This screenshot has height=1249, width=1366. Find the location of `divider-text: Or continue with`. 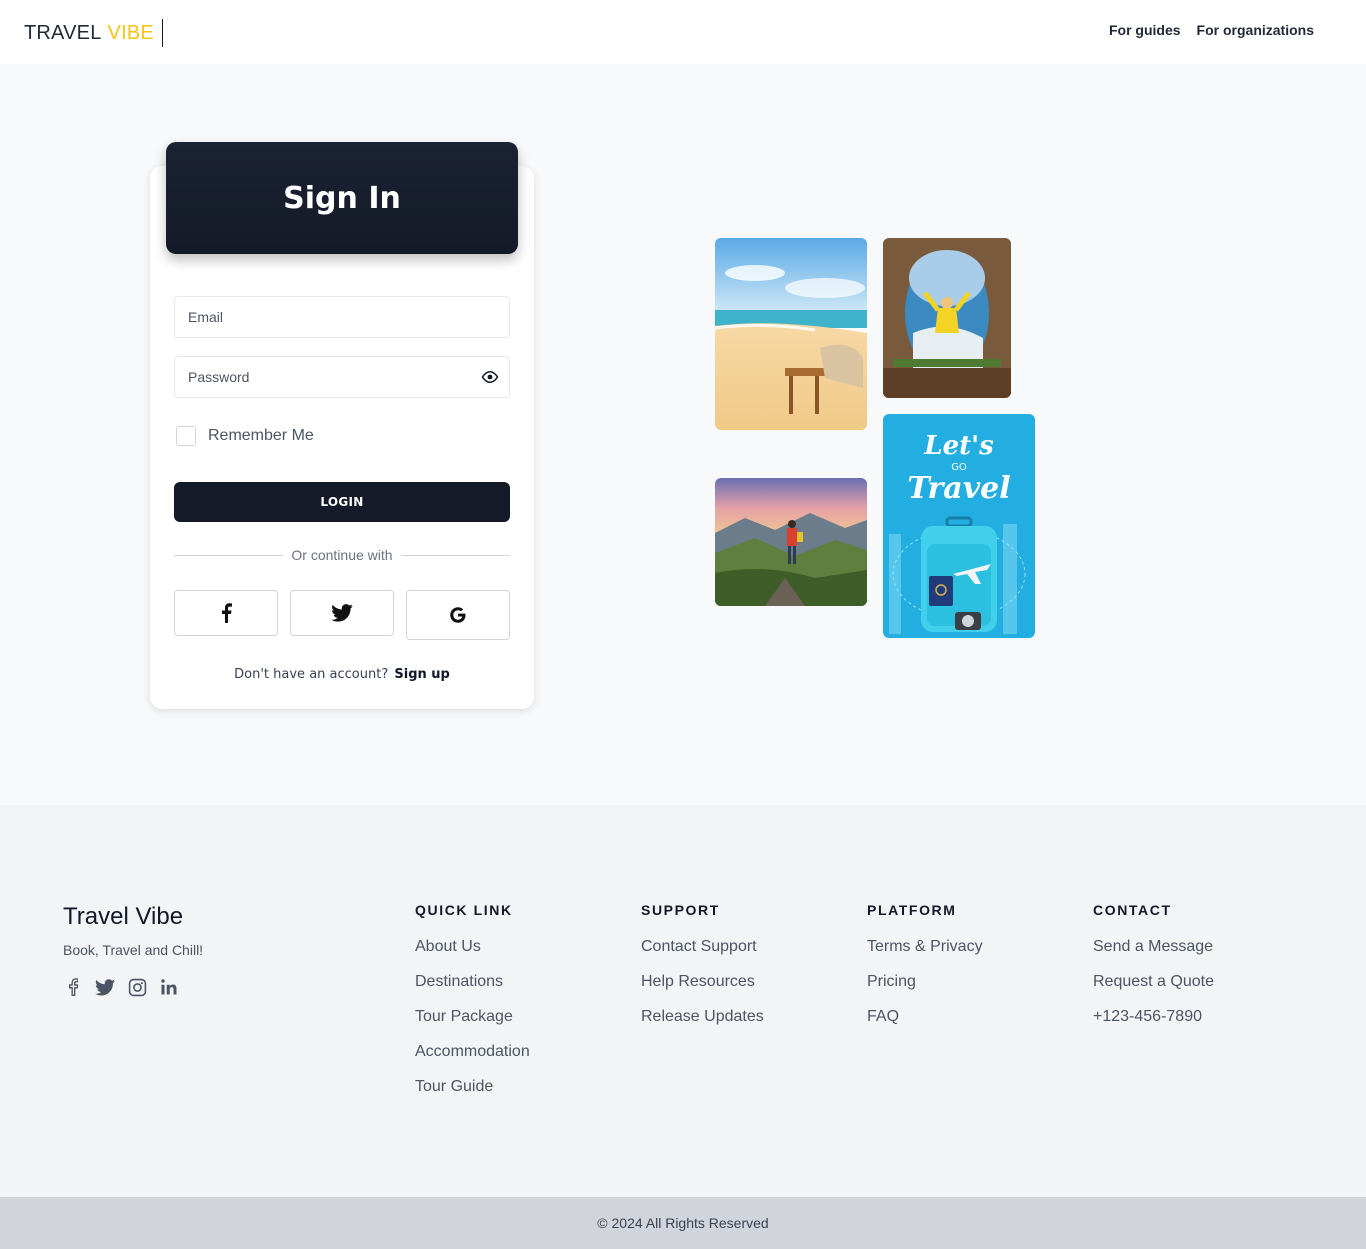

divider-text: Or continue with is located at coordinates (342, 555).